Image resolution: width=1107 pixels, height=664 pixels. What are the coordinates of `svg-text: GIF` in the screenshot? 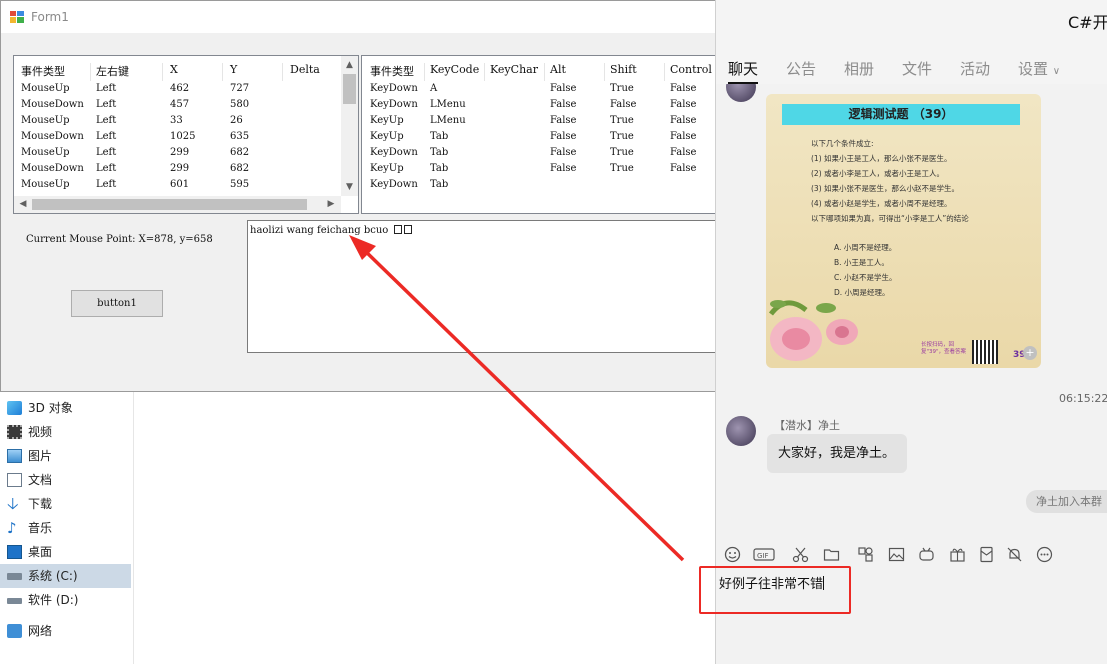 It's located at (763, 556).